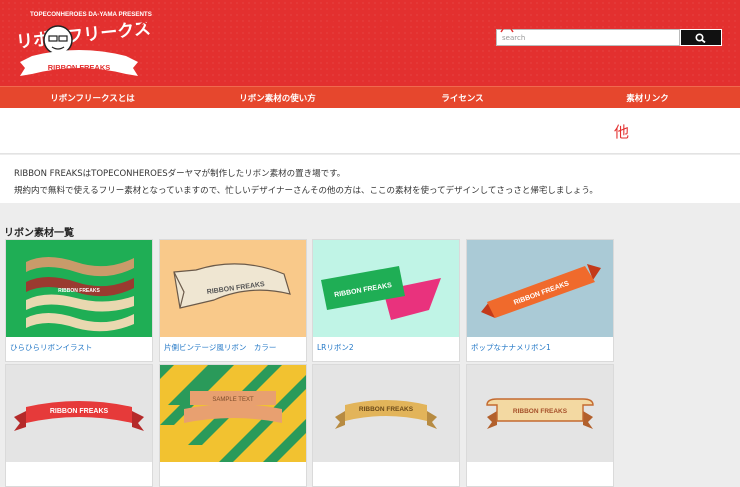  What do you see at coordinates (566, 23) in the screenshot?
I see `ribbon-flat-icon` at bounding box center [566, 23].